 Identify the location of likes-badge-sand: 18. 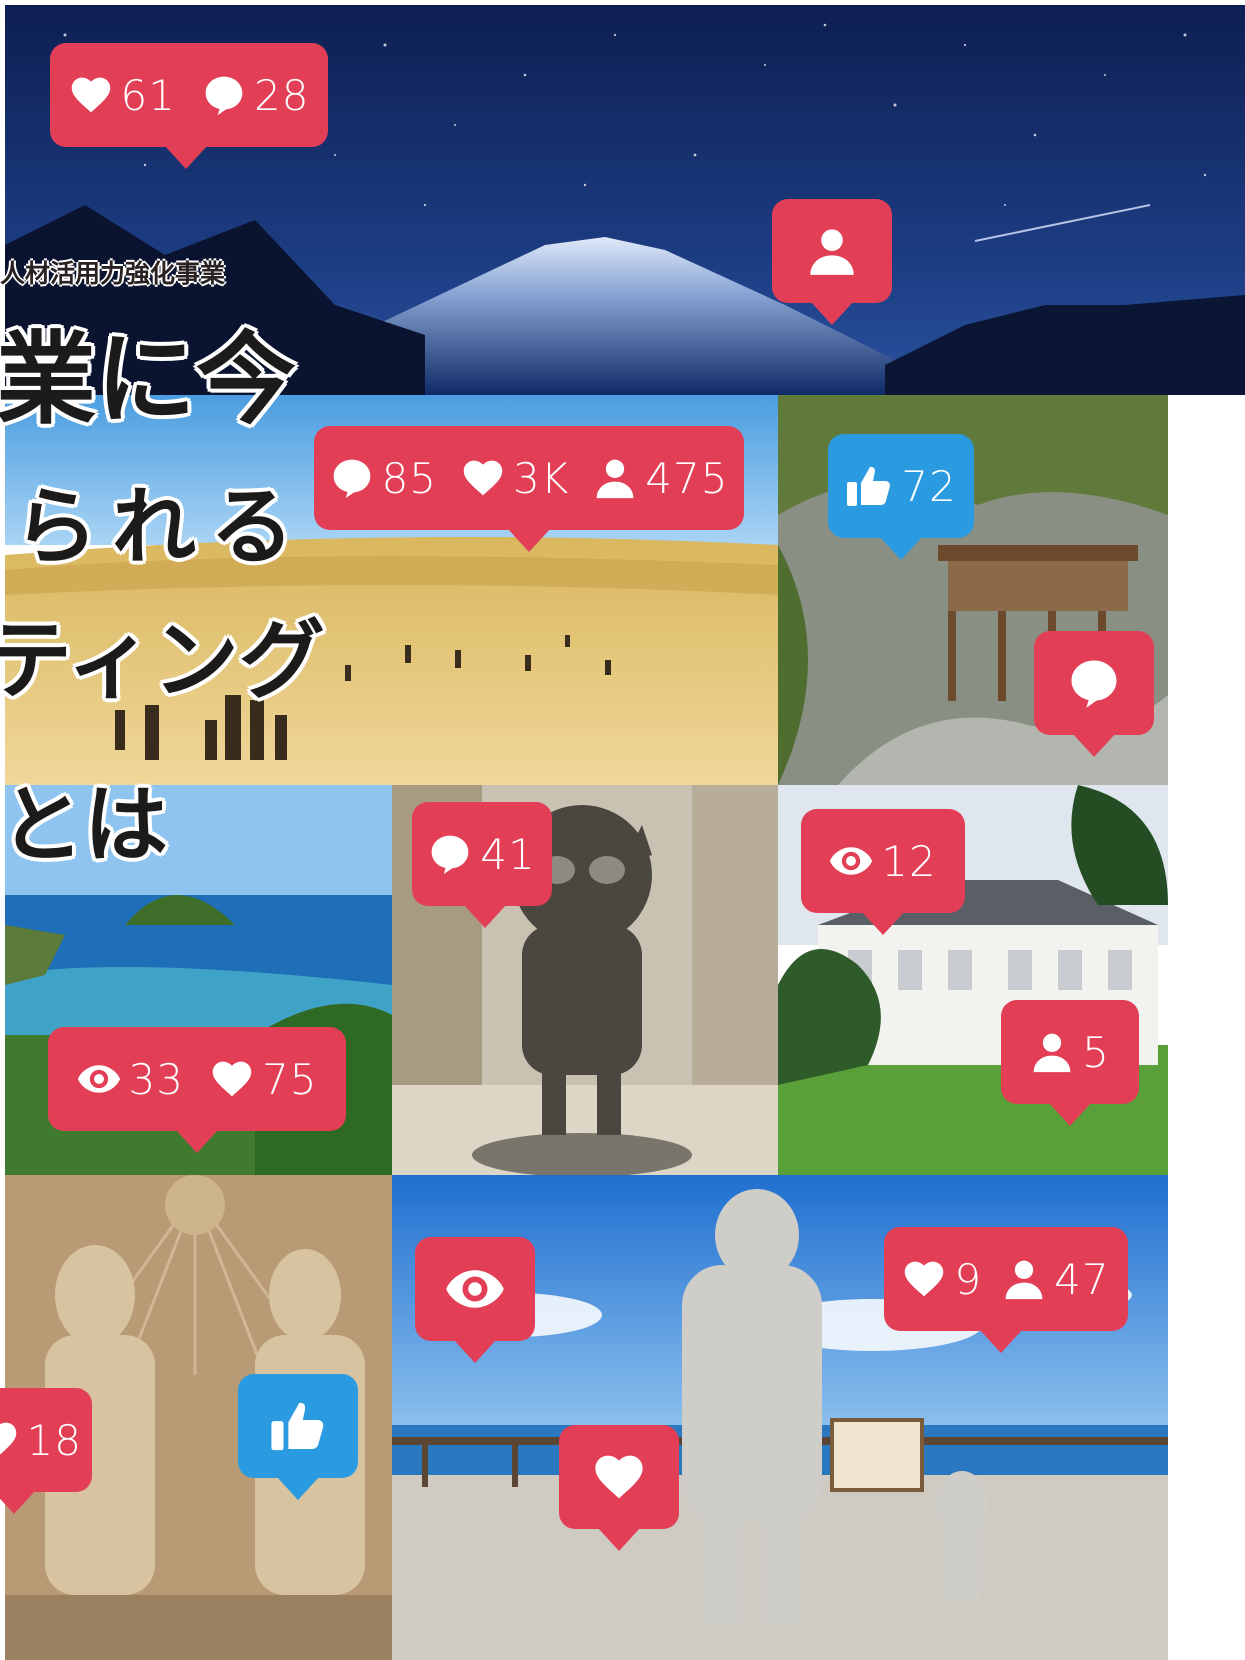
(46, 1451).